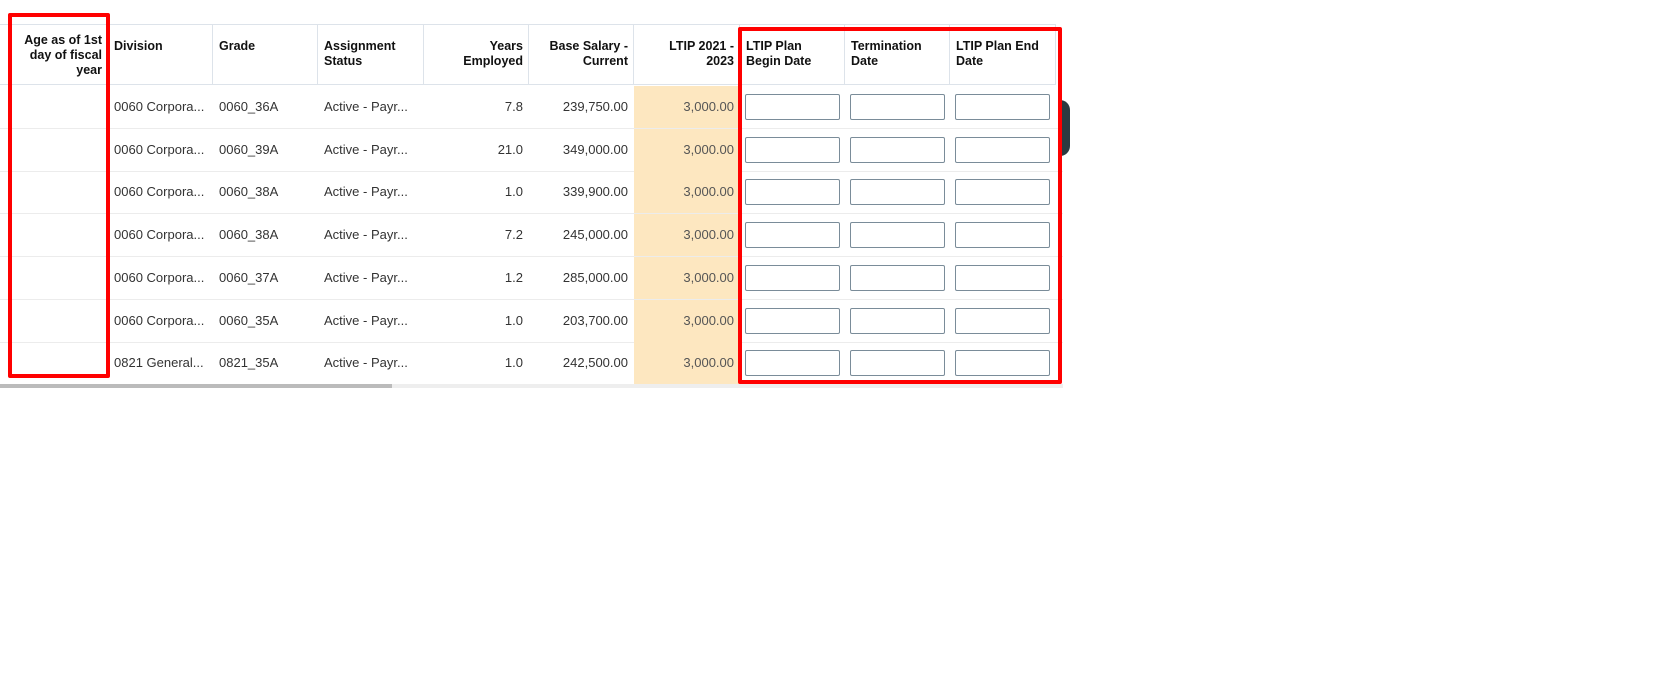  What do you see at coordinates (249, 106) in the screenshot?
I see `grade-cell: 0060_36A` at bounding box center [249, 106].